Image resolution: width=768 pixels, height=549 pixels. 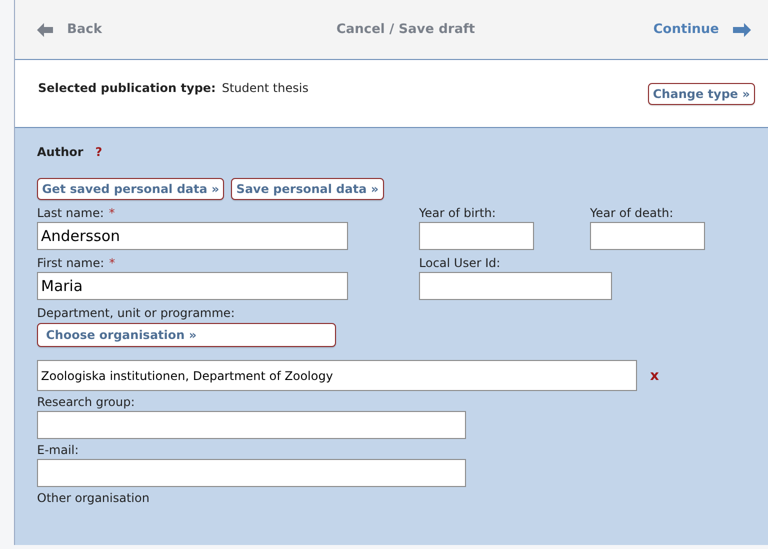 I want to click on personal-data-button: Save personal data », so click(x=307, y=189).